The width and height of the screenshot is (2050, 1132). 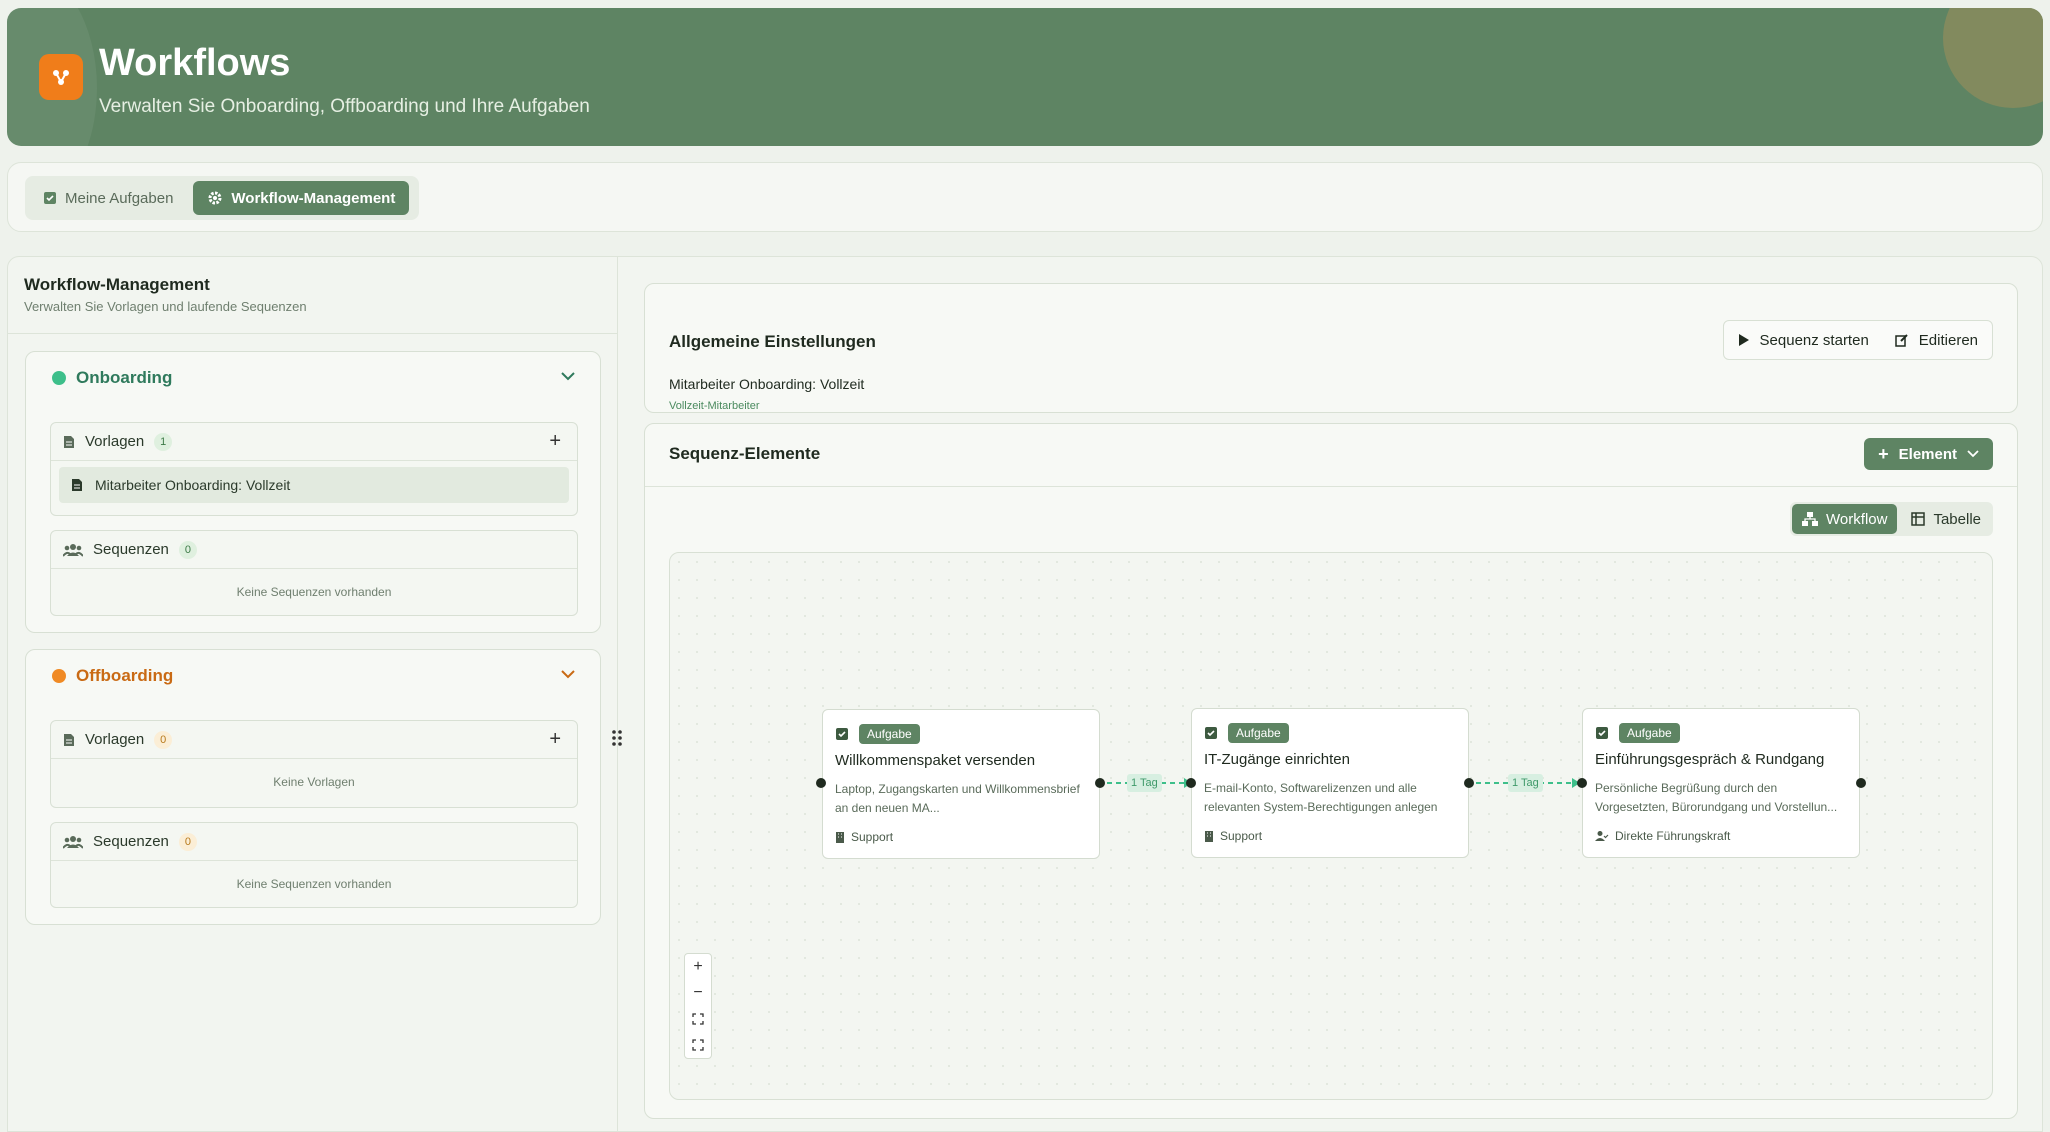 What do you see at coordinates (1673, 836) in the screenshot?
I see `node-role-label: Direkte Führungskraft` at bounding box center [1673, 836].